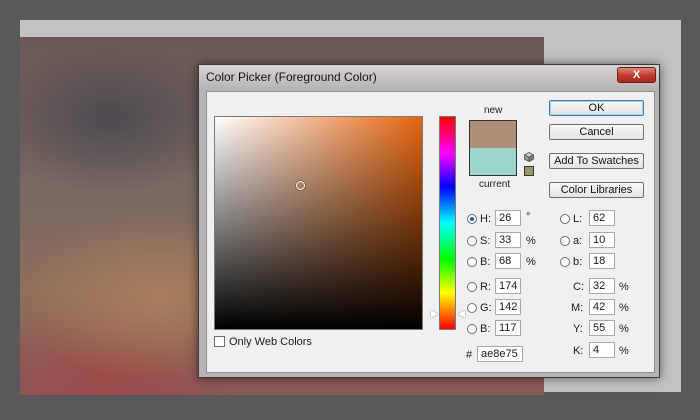  Describe the element at coordinates (270, 342) in the screenshot. I see `only-web-colors-label: Only Web Colors` at that location.